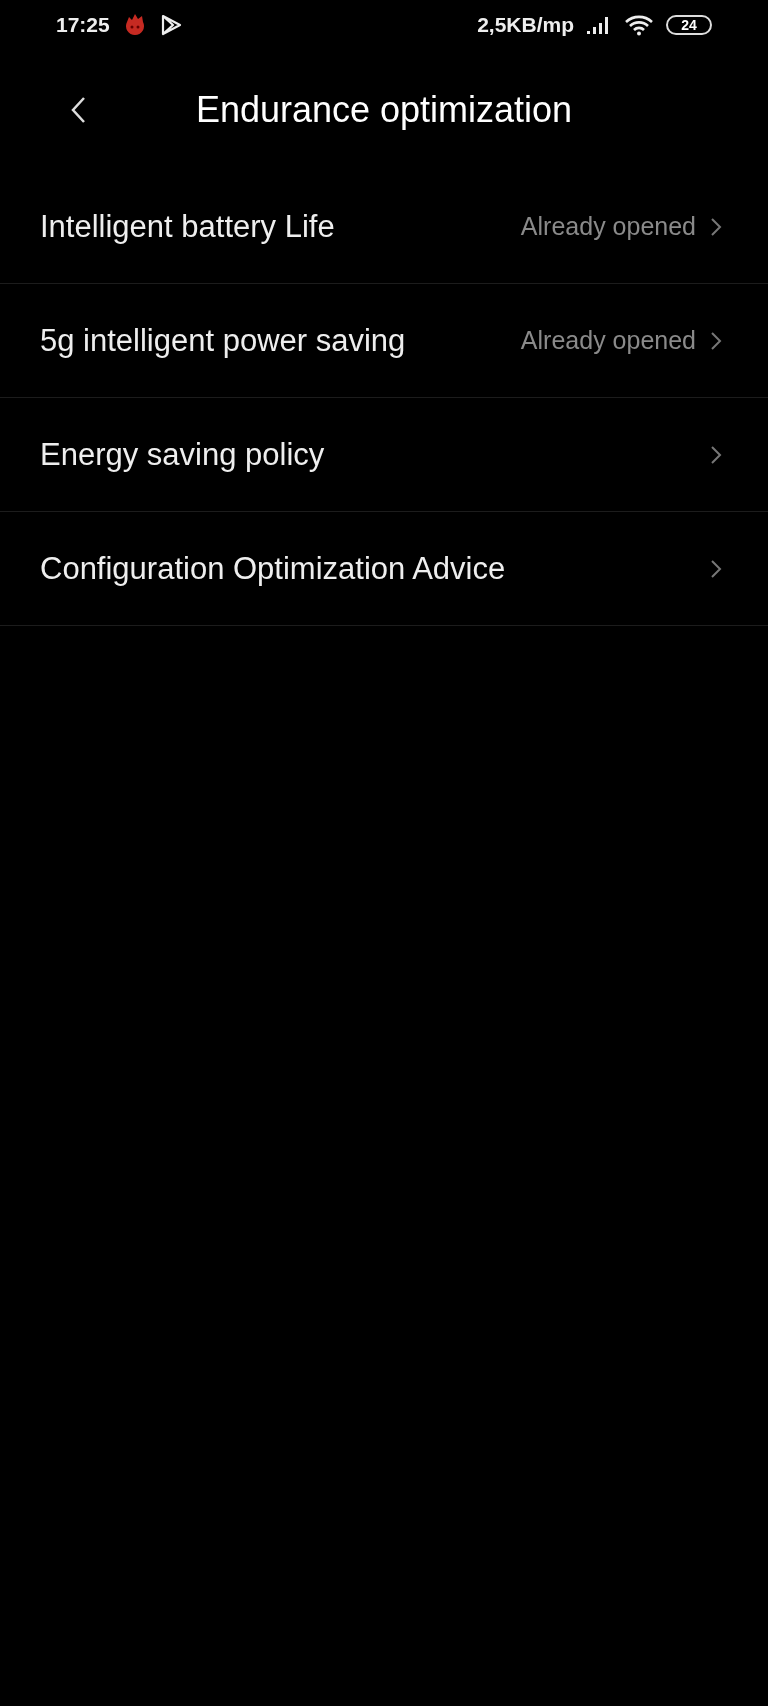 This screenshot has height=1706, width=768. I want to click on setting-label: 5g intelligent power saving, so click(223, 340).